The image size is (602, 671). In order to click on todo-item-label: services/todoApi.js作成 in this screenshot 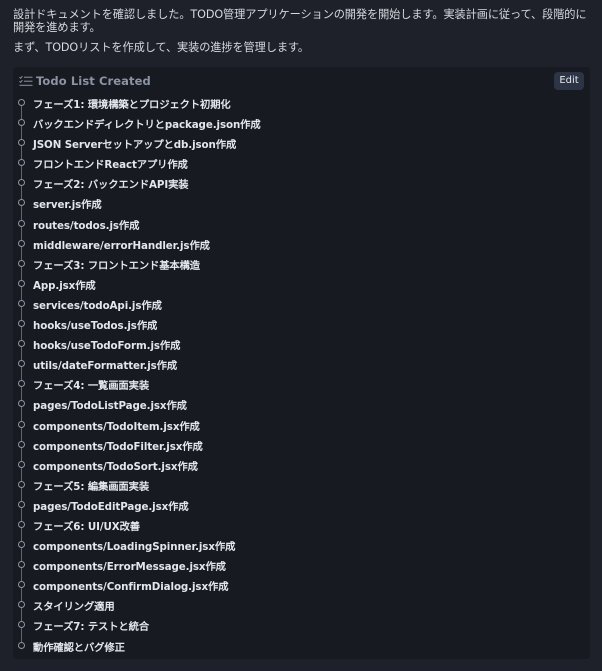, I will do `click(97, 305)`.